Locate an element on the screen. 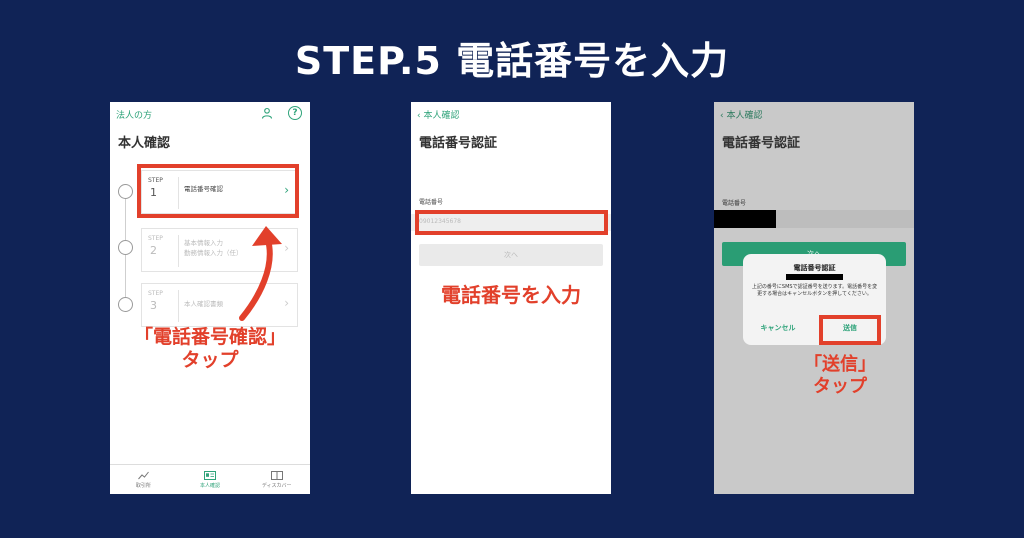 The width and height of the screenshot is (1024, 538). corporate-user-link: 法人の方 is located at coordinates (134, 114).